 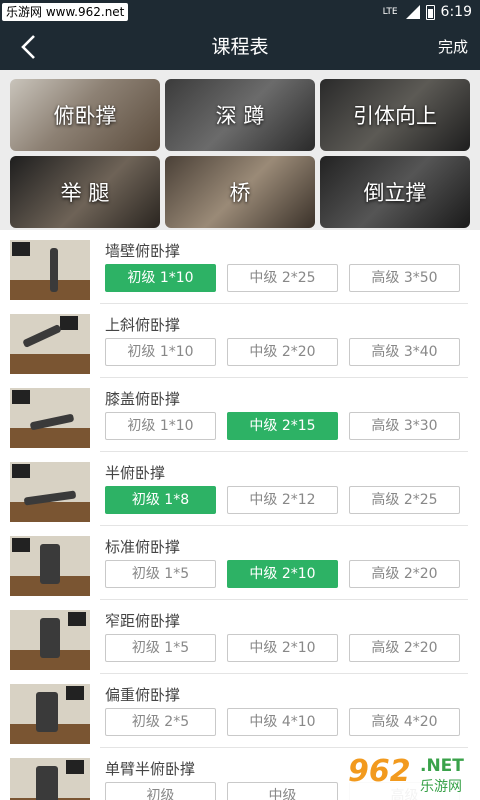 I want to click on level-option-intermediate: 中级 2*20, so click(x=282, y=352).